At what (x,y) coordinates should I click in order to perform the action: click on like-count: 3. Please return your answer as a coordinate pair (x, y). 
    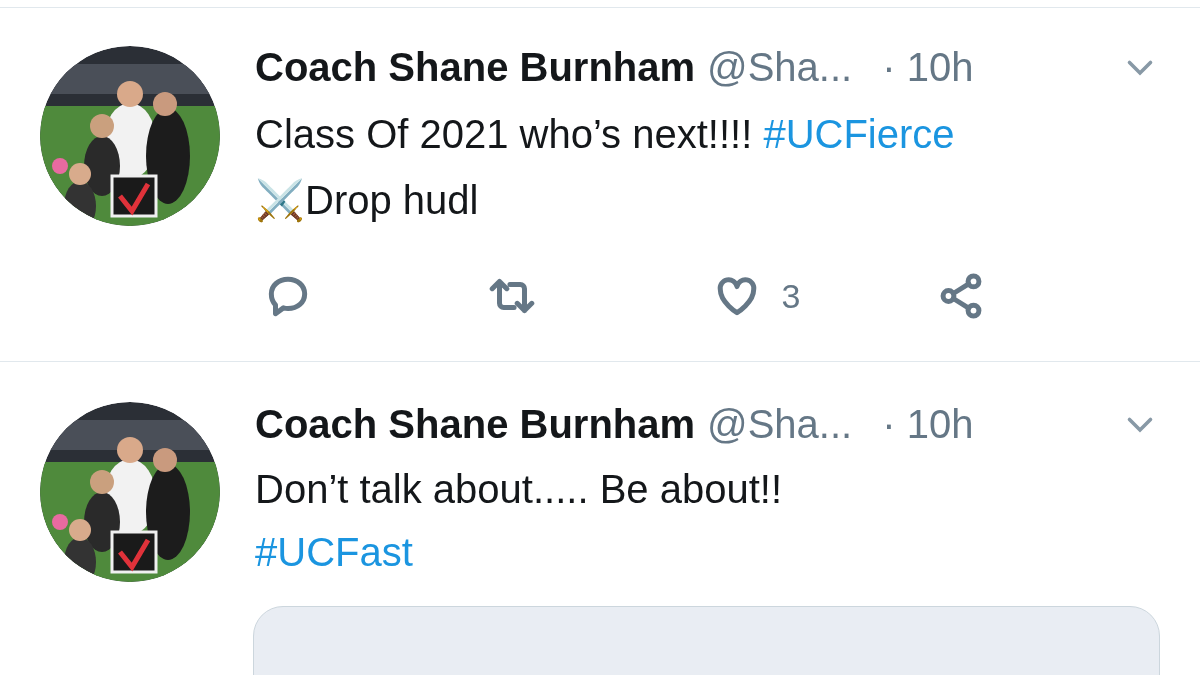
    Looking at the image, I should click on (791, 296).